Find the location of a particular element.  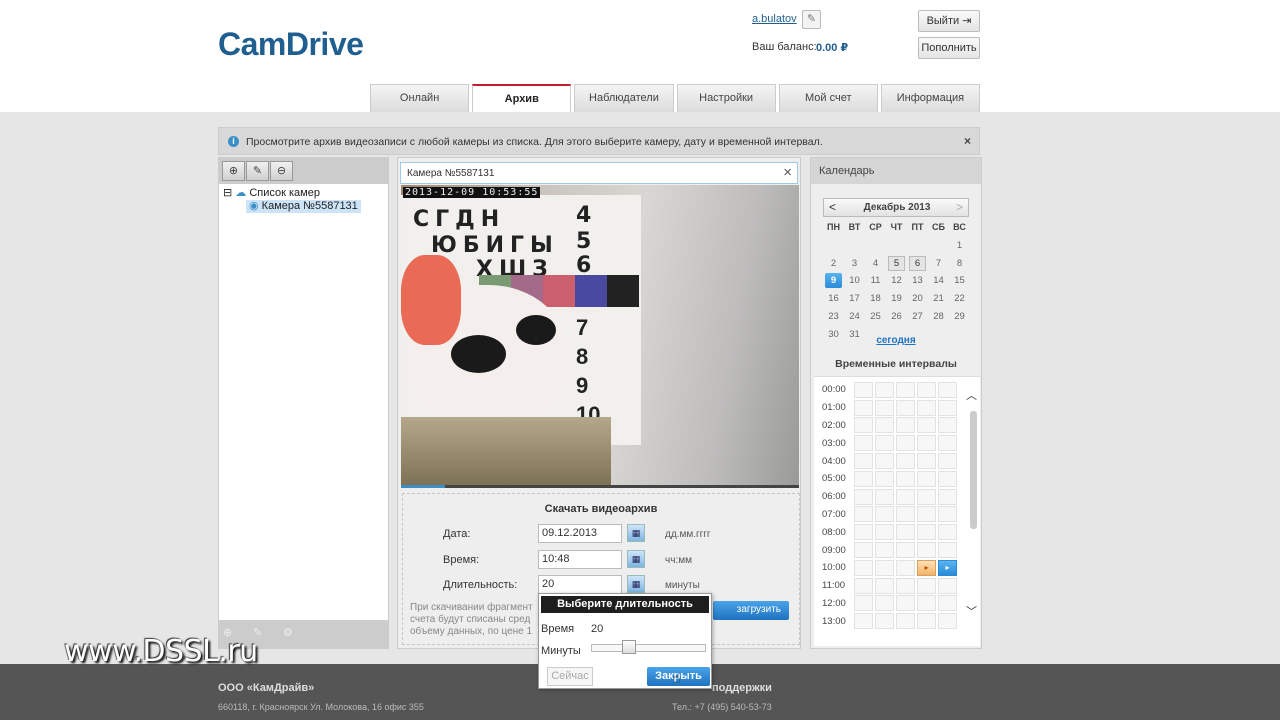

video-progress is located at coordinates (600, 486).